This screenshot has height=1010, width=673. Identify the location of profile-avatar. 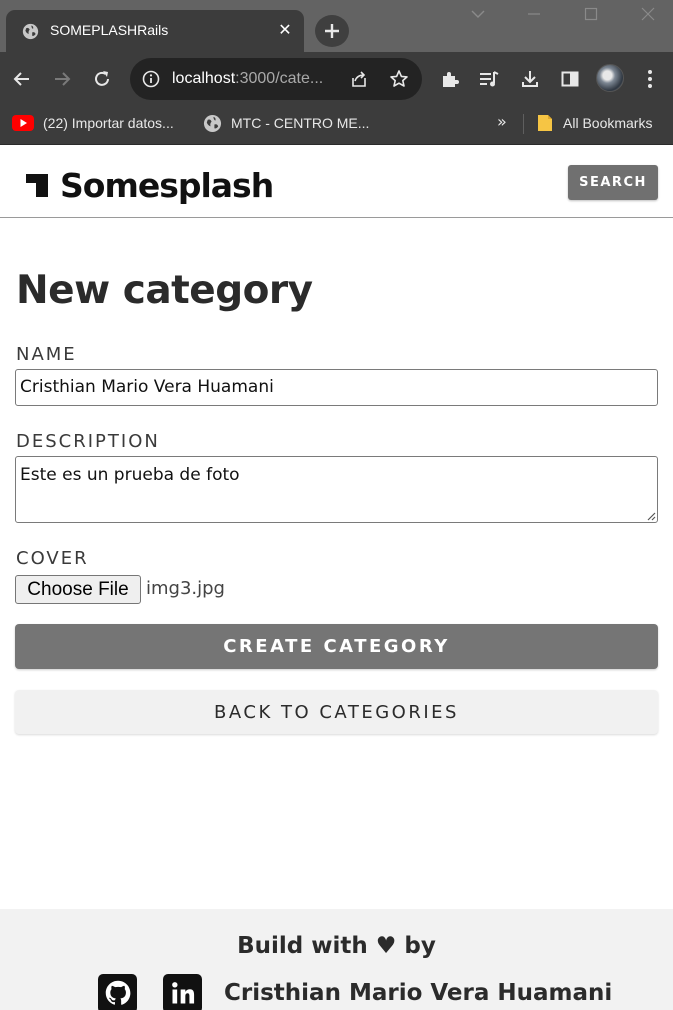
(610, 78).